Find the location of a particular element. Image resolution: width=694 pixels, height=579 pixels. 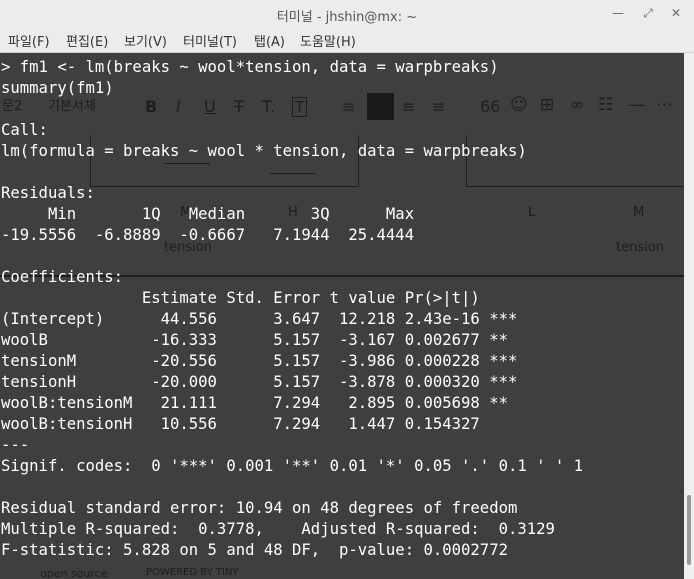

maximize-icon: ⤢ is located at coordinates (648, 13).